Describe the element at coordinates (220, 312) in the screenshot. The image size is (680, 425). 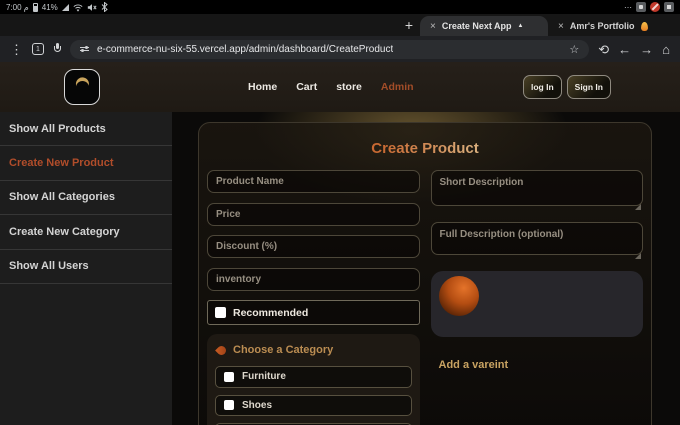
I see `recommended-checkbox` at that location.